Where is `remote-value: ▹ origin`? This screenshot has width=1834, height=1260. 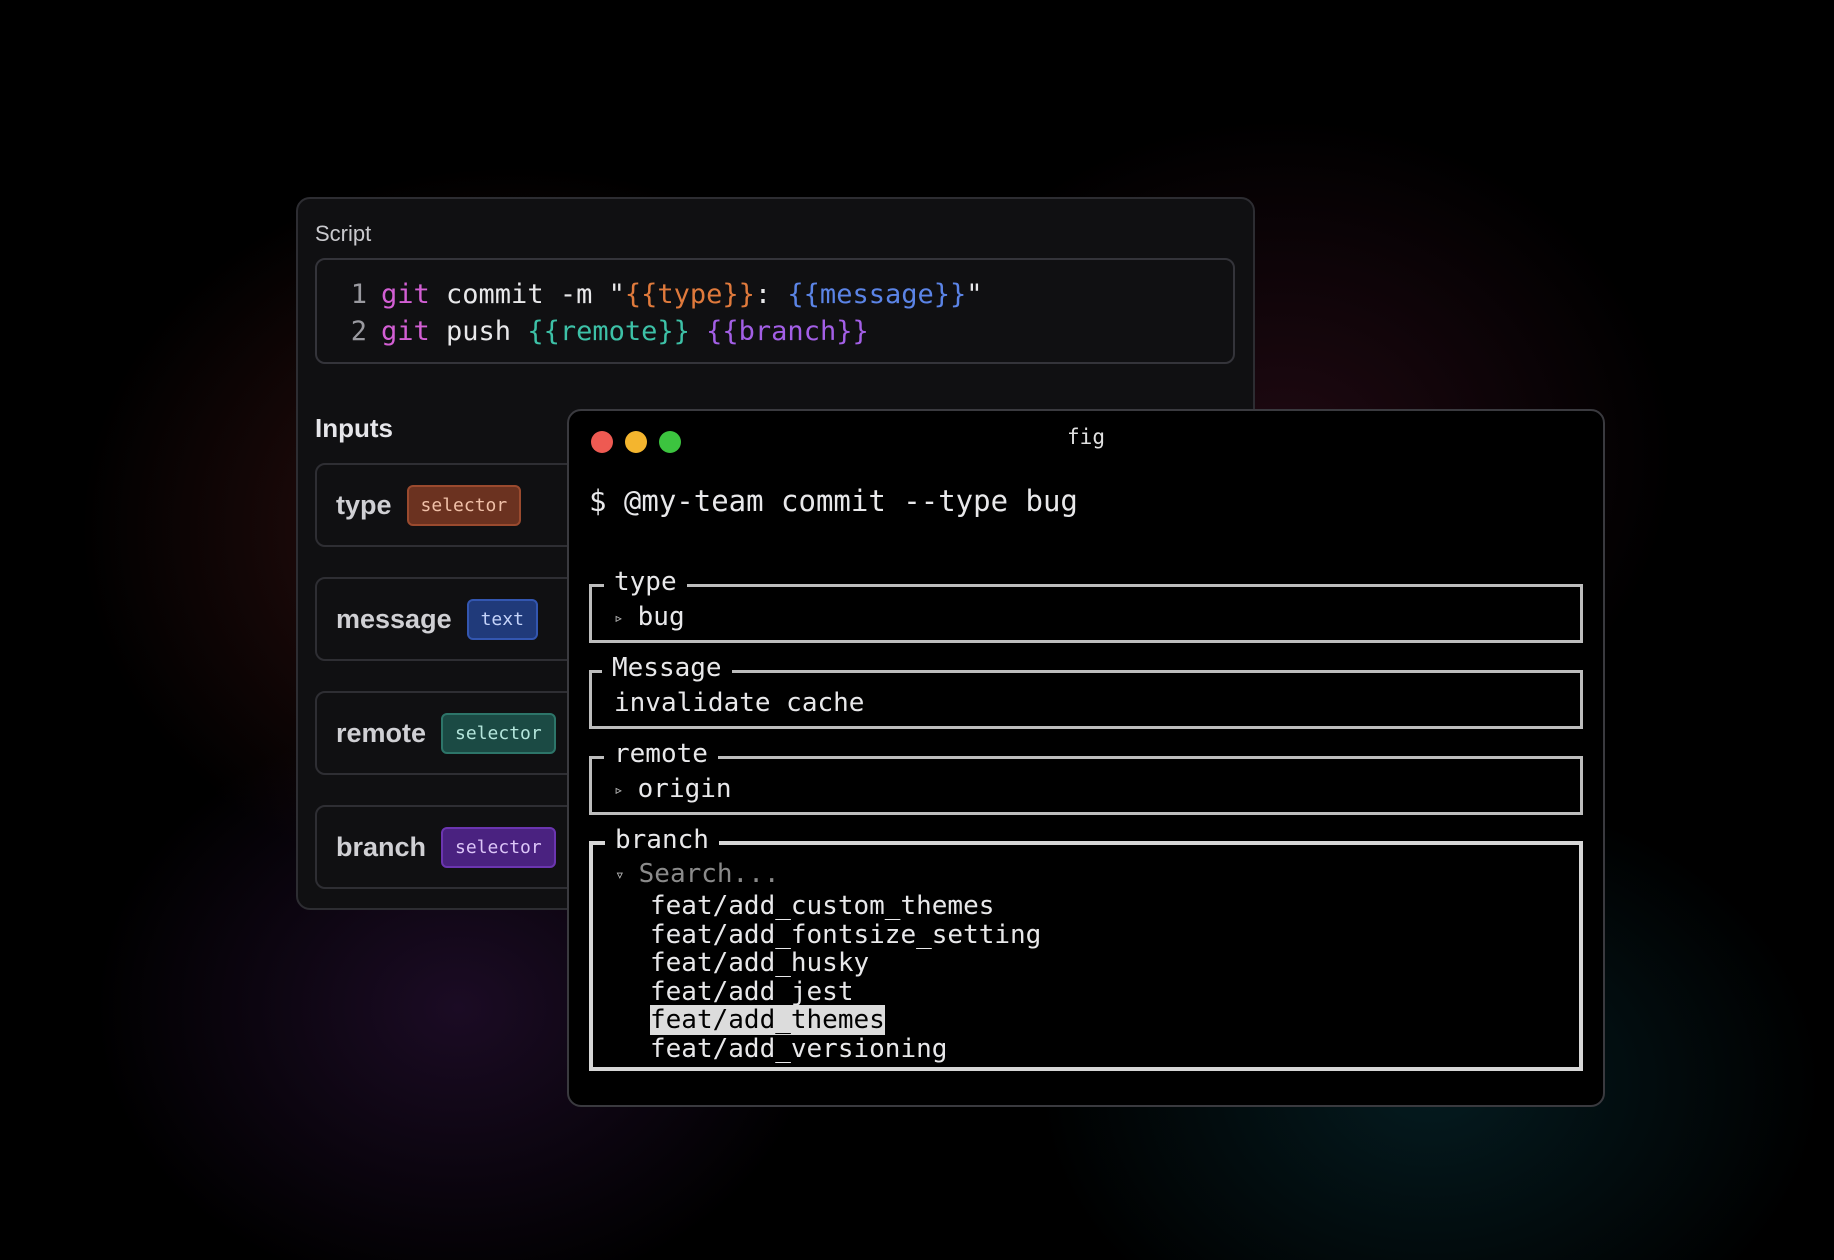
remote-value: ▹ origin is located at coordinates (673, 789).